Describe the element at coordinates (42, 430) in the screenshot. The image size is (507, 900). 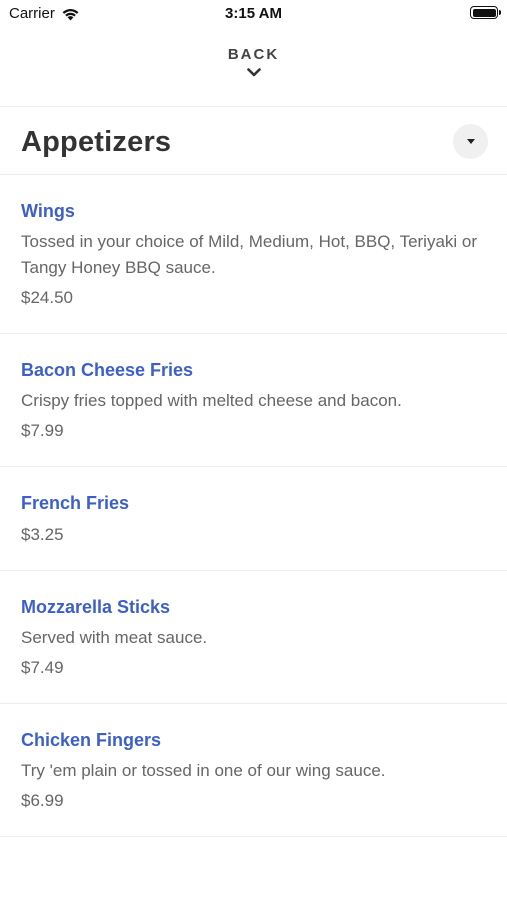
I see `item-price: $7.99` at that location.